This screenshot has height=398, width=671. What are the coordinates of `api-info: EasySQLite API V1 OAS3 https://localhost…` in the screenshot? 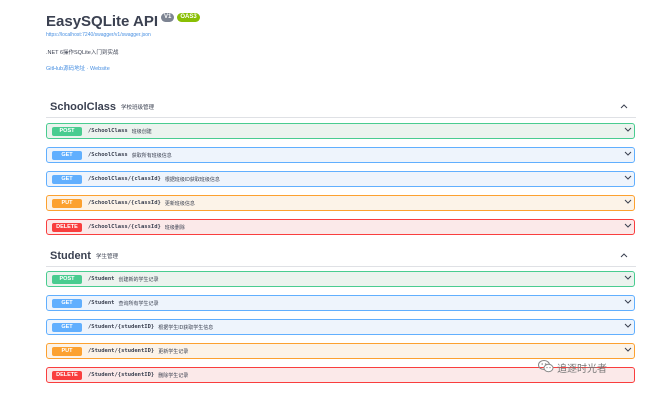 It's located at (123, 42).